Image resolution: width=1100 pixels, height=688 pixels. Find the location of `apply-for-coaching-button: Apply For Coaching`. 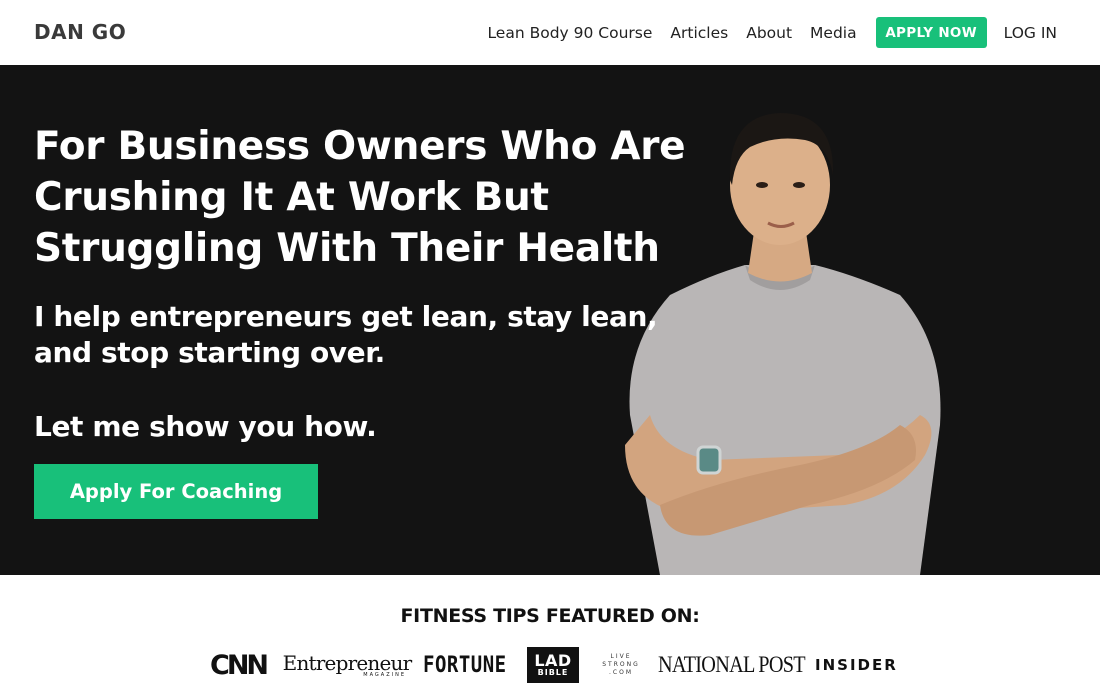

apply-for-coaching-button: Apply For Coaching is located at coordinates (176, 491).